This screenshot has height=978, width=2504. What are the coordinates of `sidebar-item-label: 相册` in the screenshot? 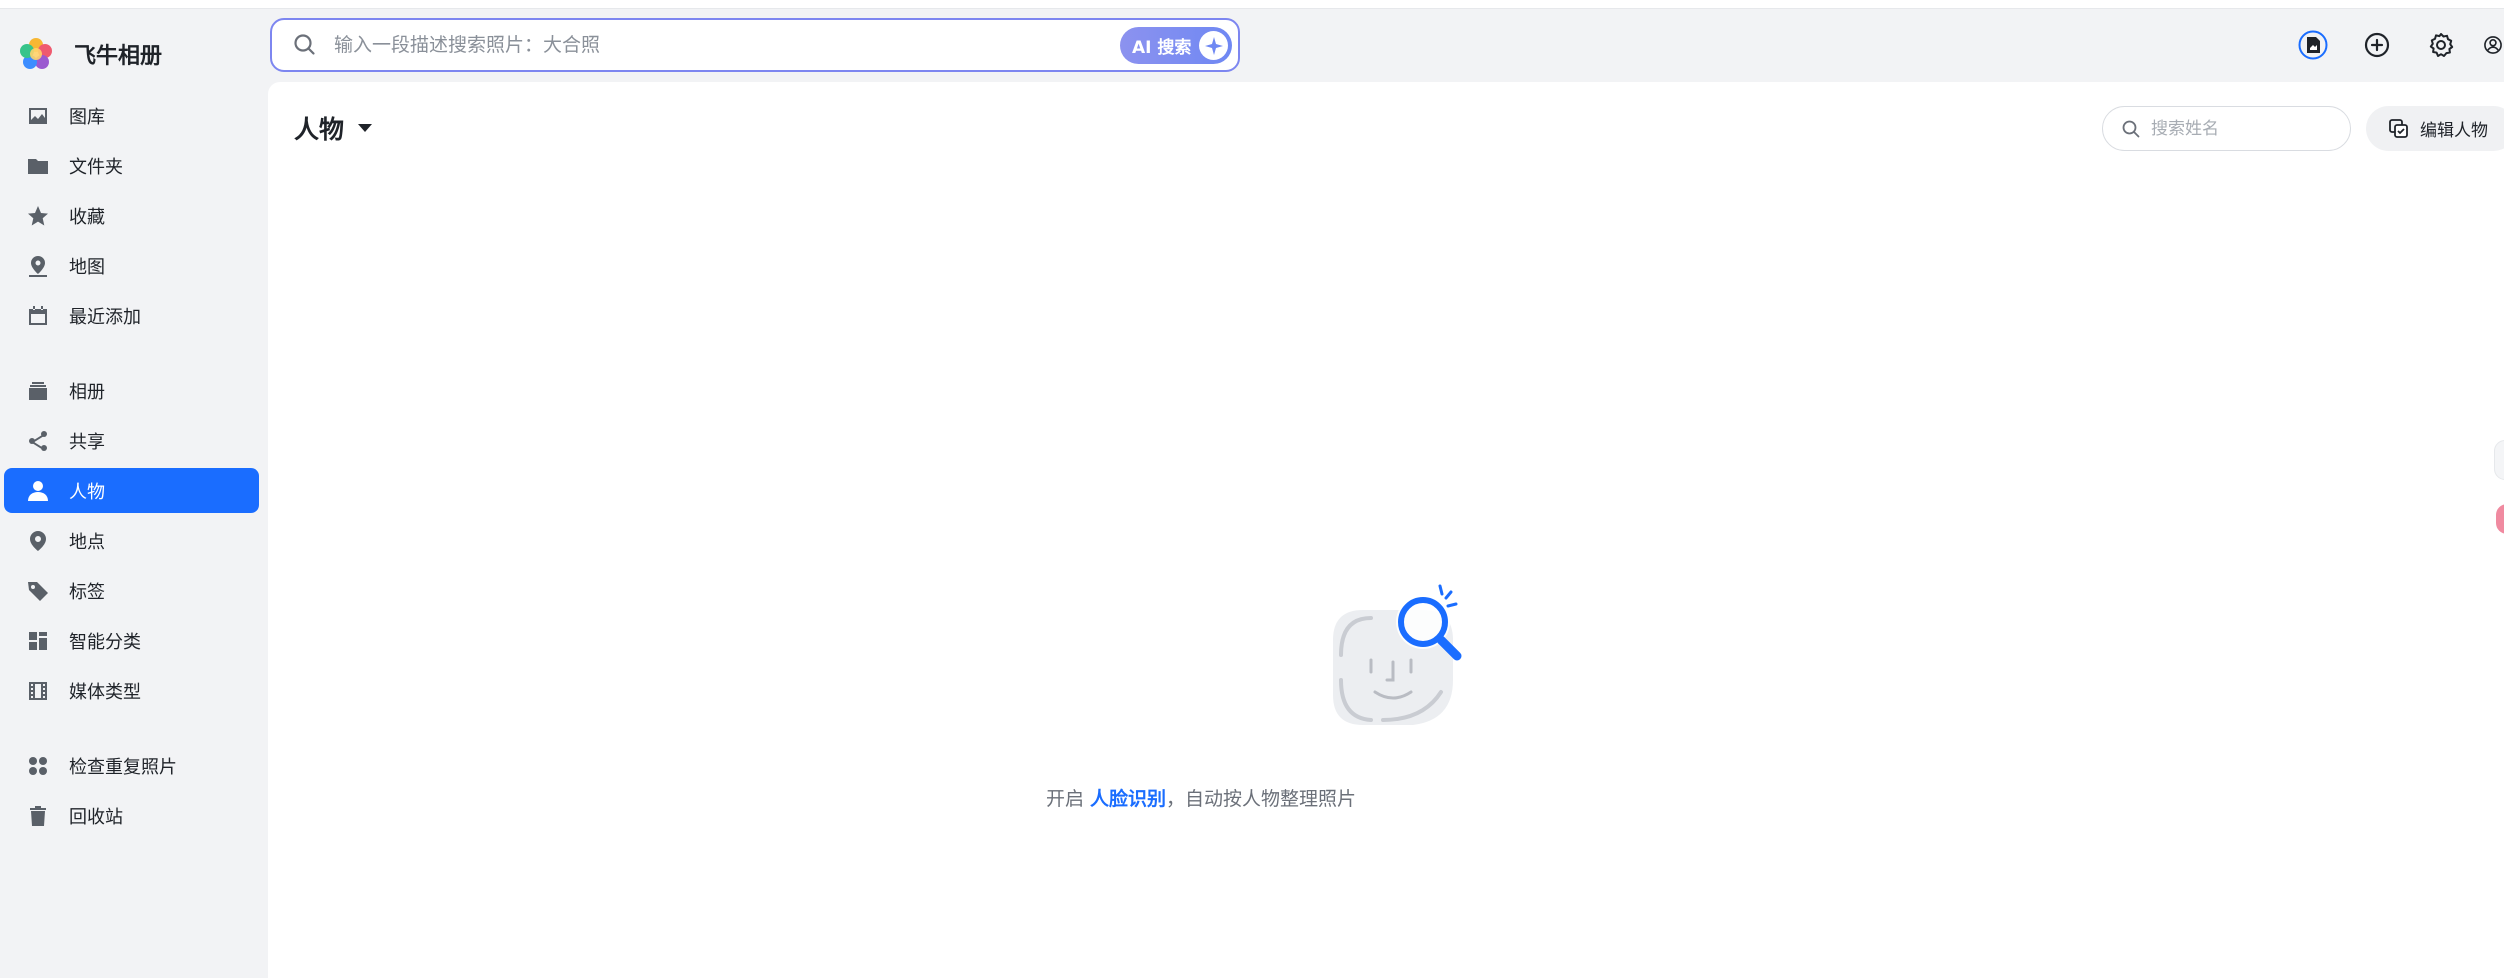 It's located at (87, 392).